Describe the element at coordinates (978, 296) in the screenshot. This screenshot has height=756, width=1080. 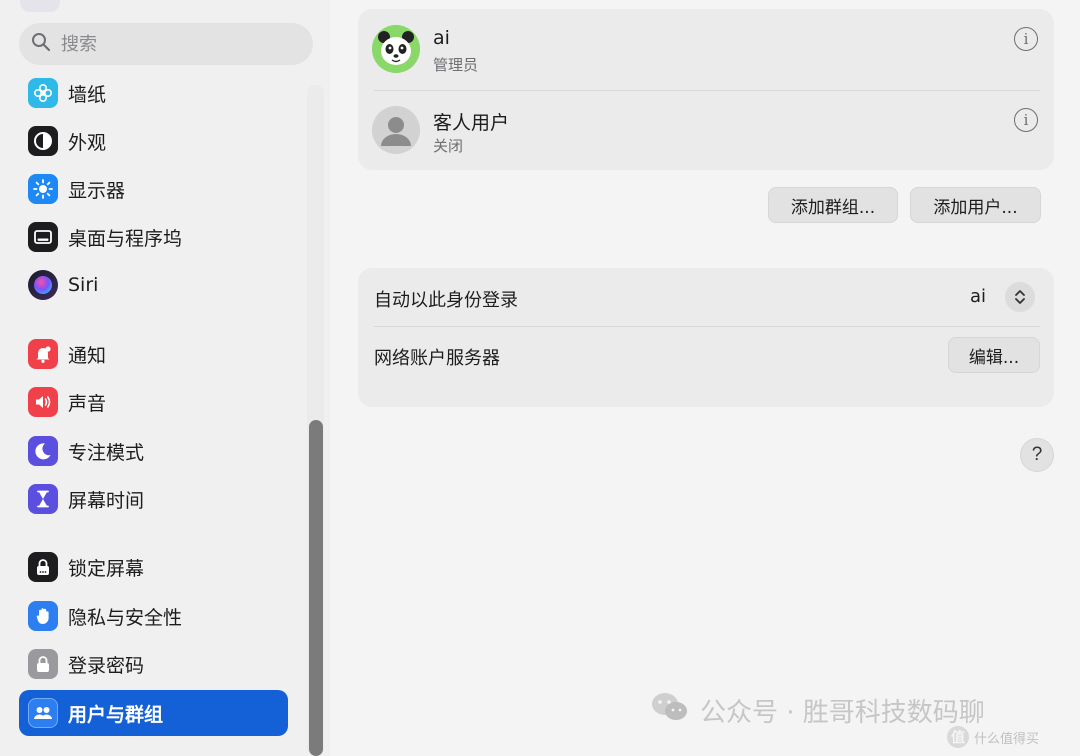
I see `auto-login-value: ai` at that location.